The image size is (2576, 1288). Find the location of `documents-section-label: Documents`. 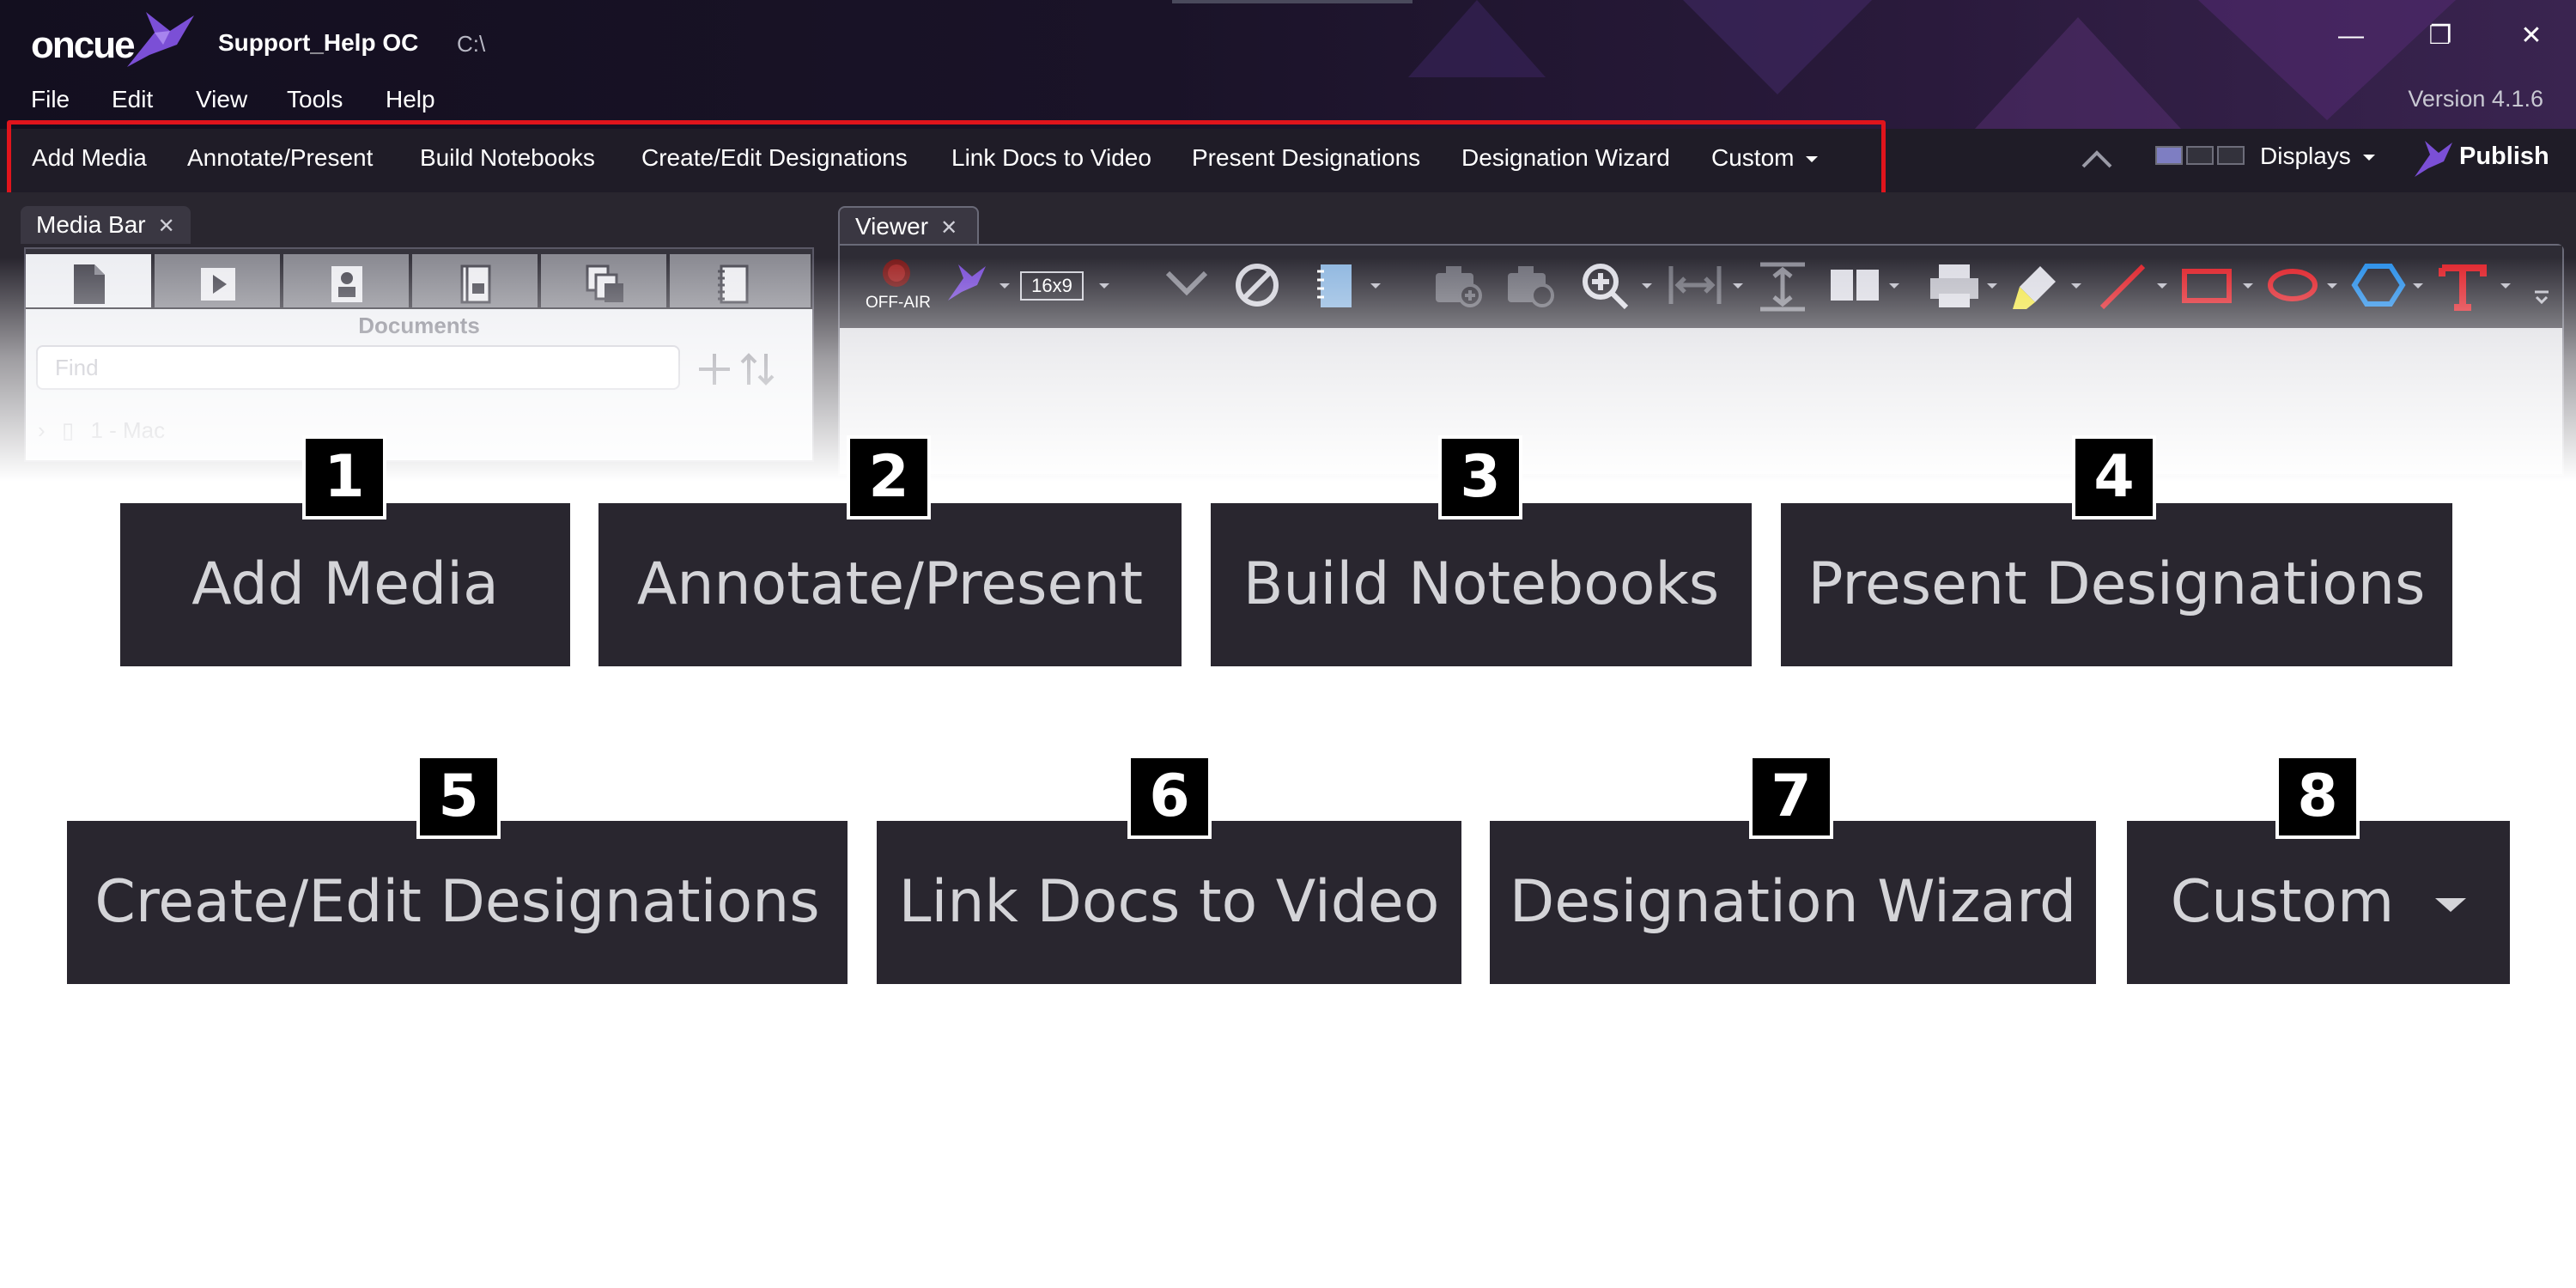

documents-section-label: Documents is located at coordinates (419, 325).